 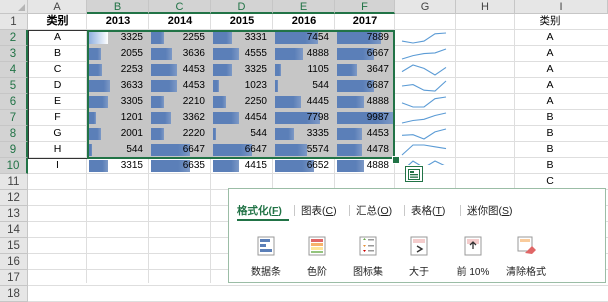 I want to click on quick-analysis-button, so click(x=414, y=174).